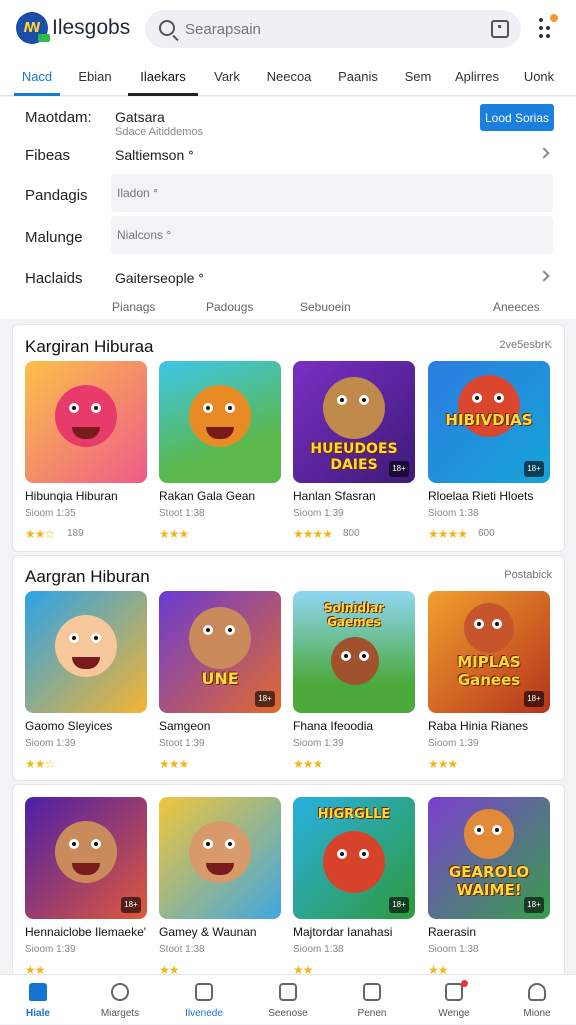  Describe the element at coordinates (354, 422) in the screenshot. I see `game-thumbnail: HUEUDOES DAIES 18+` at that location.